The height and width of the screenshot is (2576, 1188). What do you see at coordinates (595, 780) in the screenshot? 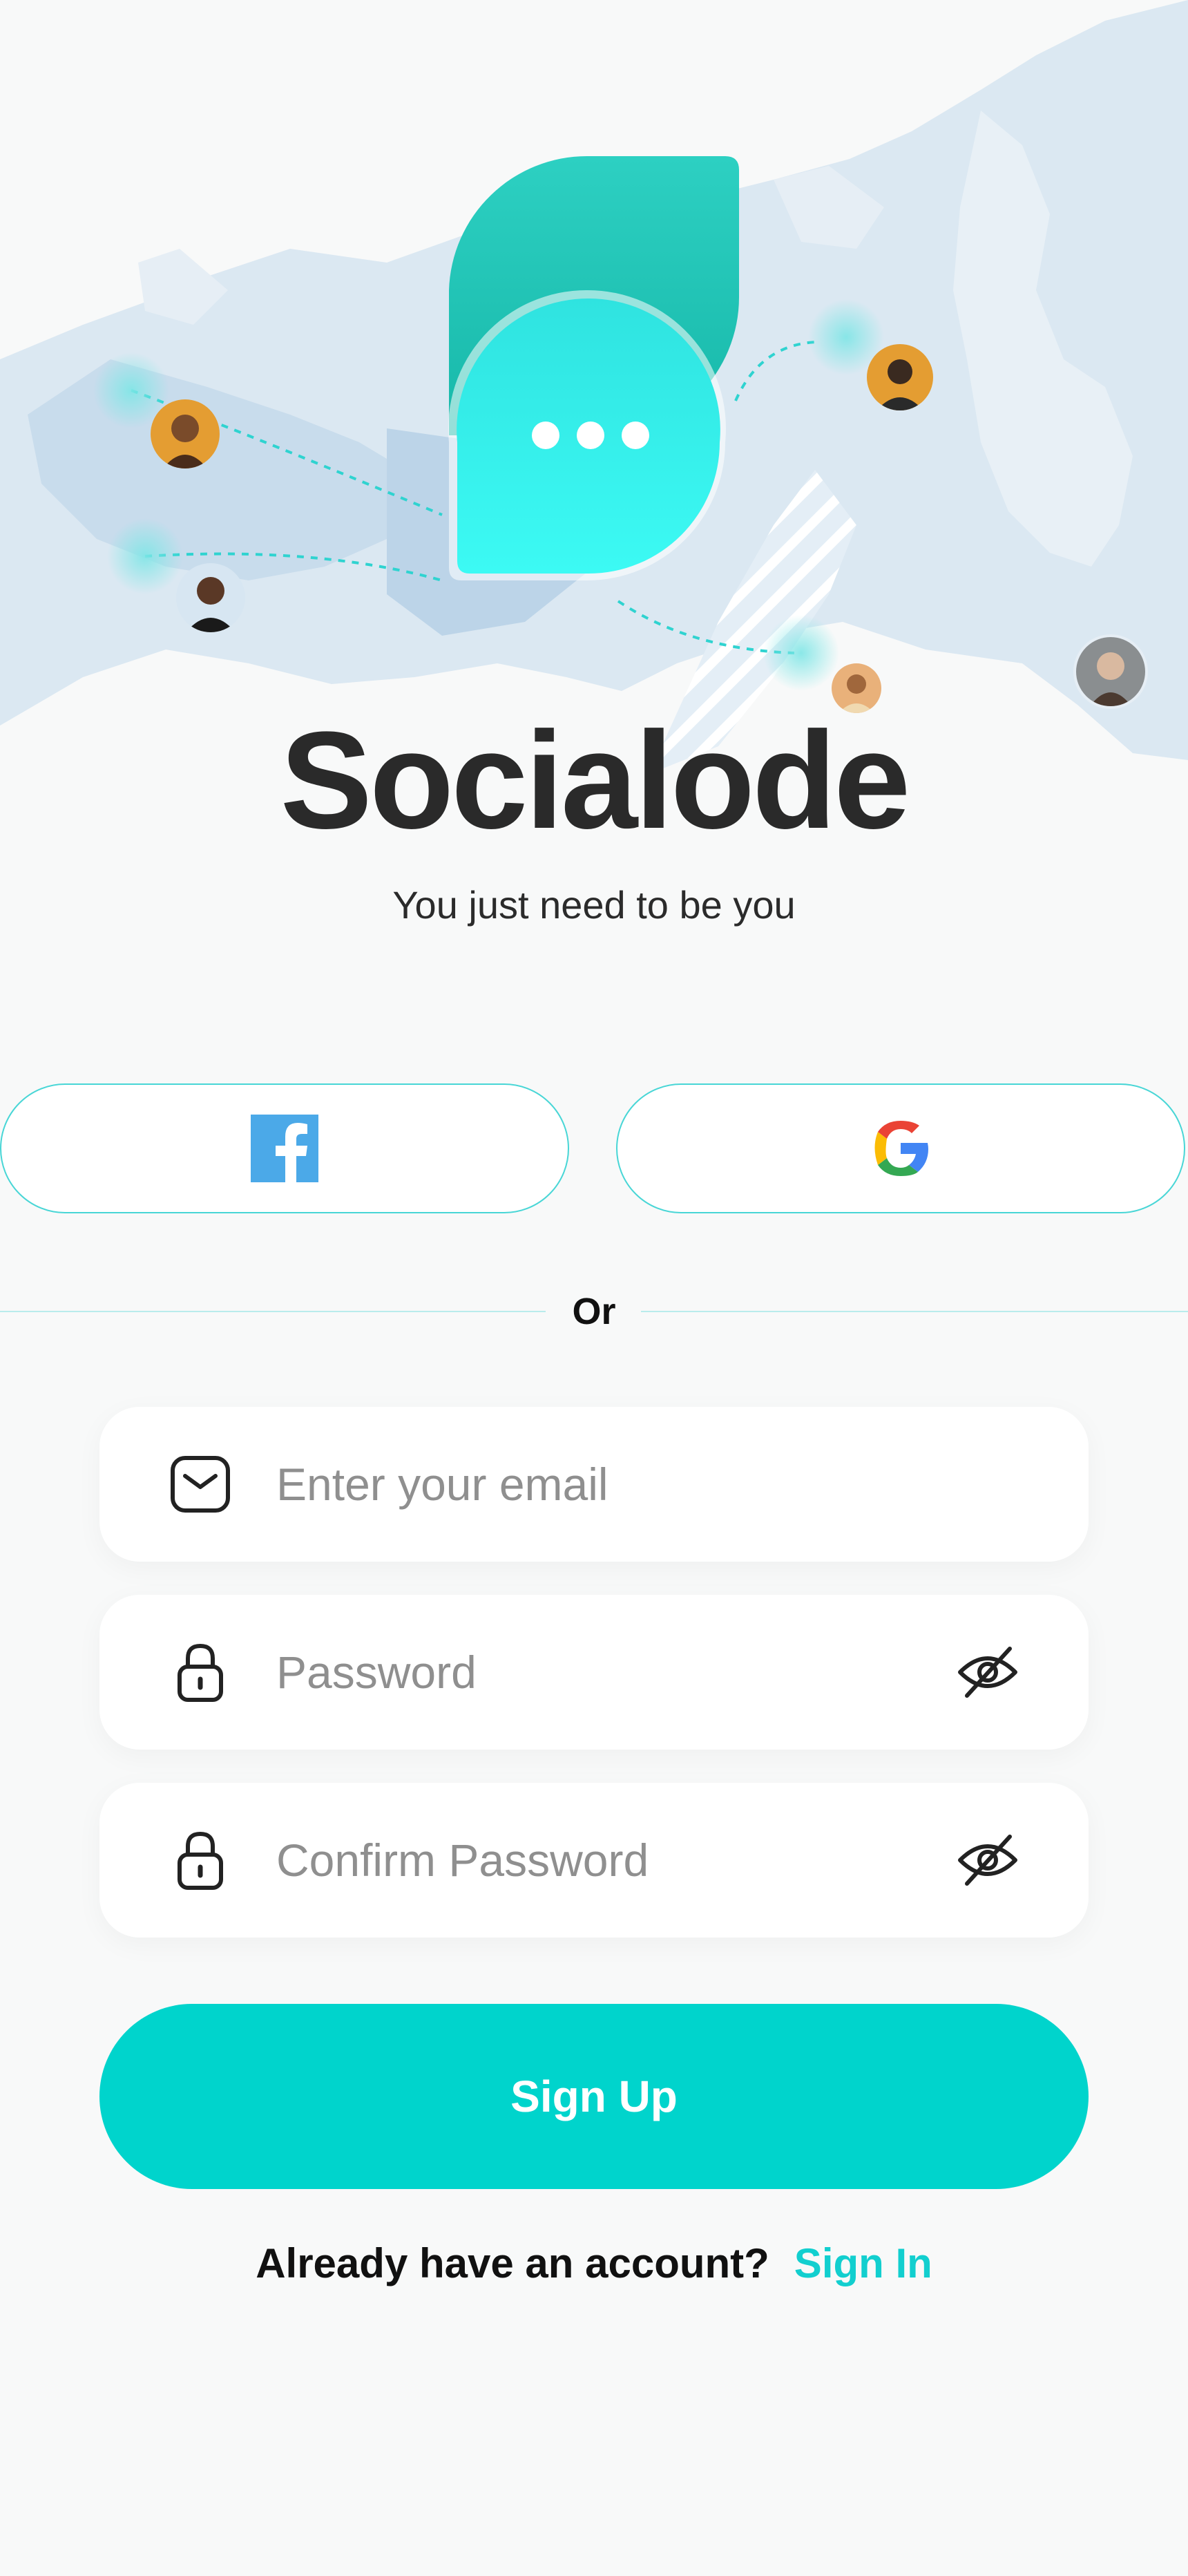
I see `app-title: Socialode` at bounding box center [595, 780].